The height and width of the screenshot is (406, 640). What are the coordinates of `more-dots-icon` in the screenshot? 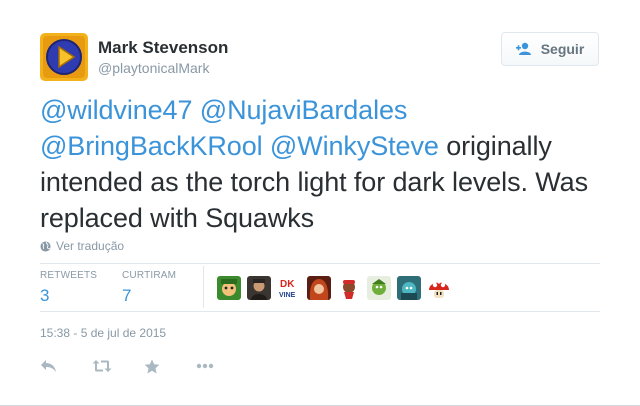 It's located at (205, 366).